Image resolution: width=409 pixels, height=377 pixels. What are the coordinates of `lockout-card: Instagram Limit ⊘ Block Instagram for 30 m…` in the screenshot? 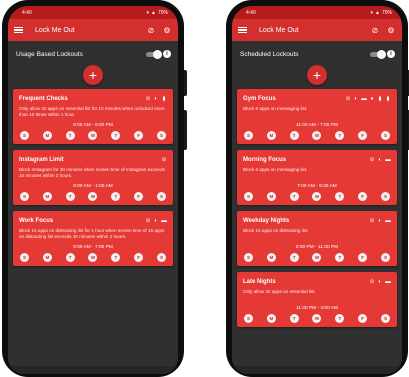 It's located at (93, 177).